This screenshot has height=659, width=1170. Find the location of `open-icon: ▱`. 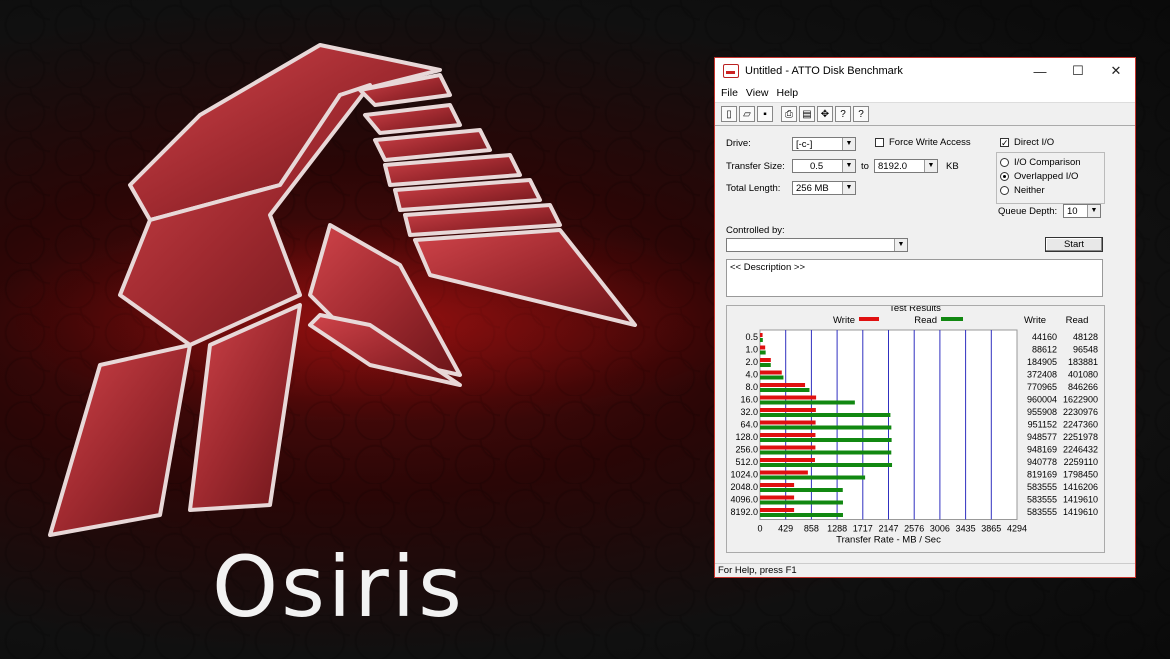

open-icon: ▱ is located at coordinates (747, 114).